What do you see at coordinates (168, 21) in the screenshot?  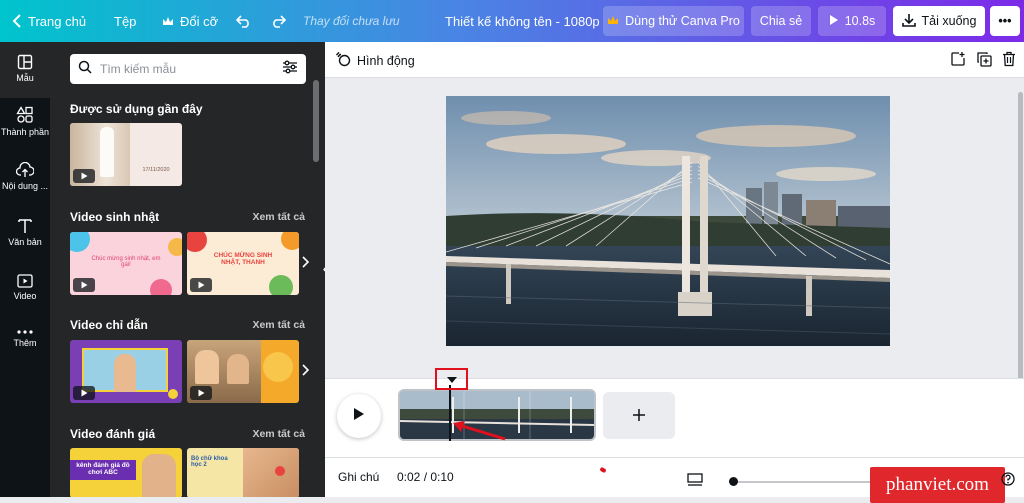 I see `crown-icon` at bounding box center [168, 21].